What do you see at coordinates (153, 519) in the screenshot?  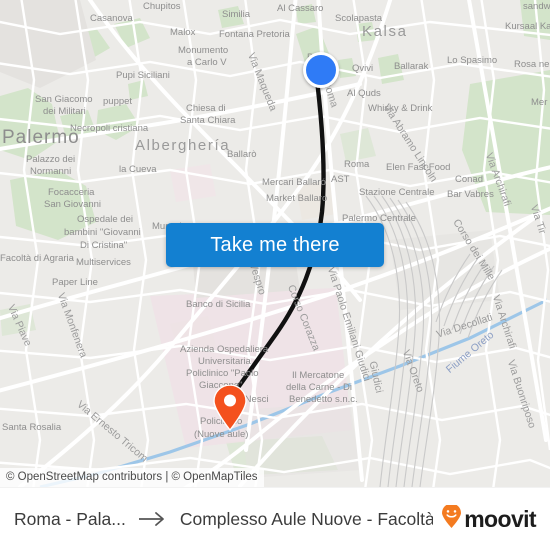 I see `arrow-right-icon` at bounding box center [153, 519].